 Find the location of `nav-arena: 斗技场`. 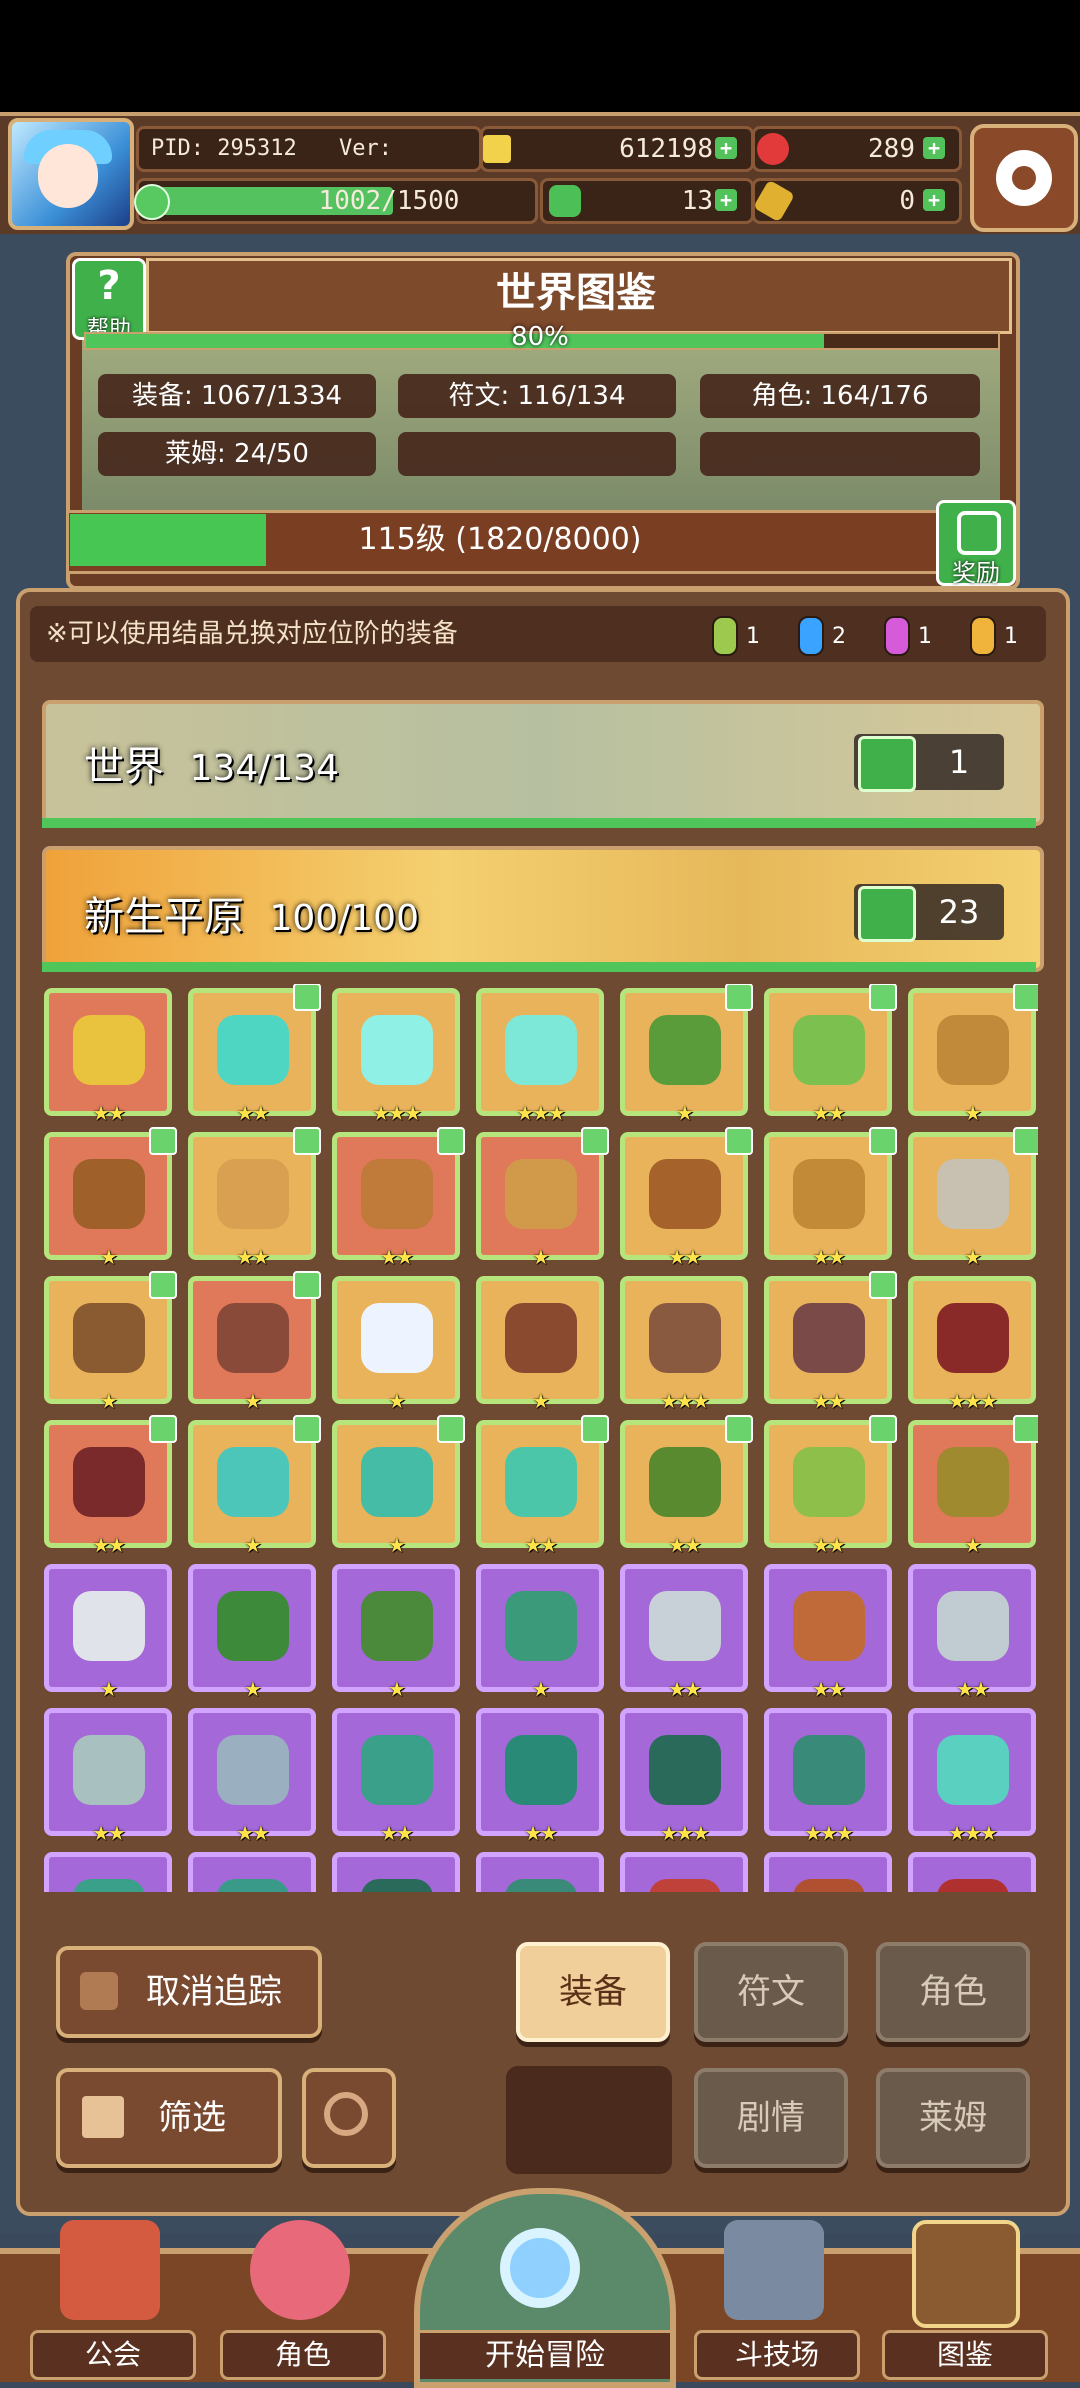

nav-arena: 斗技场 is located at coordinates (777, 2295).